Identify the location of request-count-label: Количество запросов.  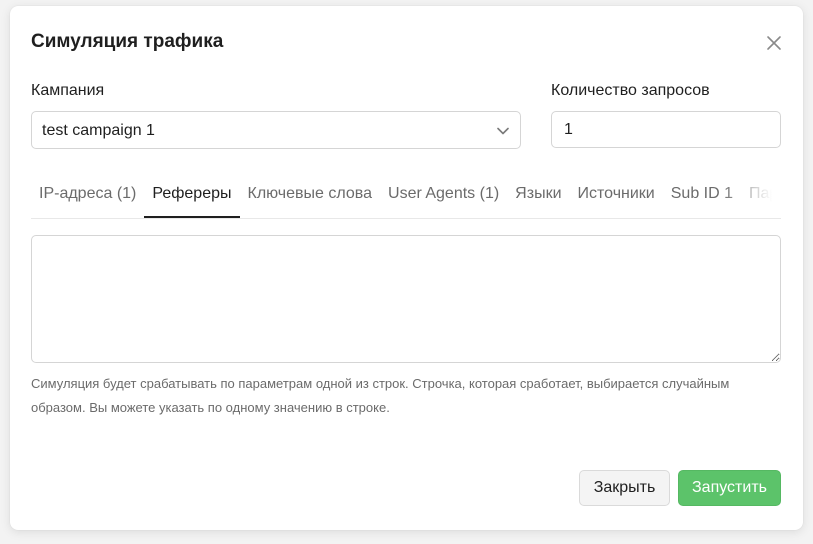
(630, 90).